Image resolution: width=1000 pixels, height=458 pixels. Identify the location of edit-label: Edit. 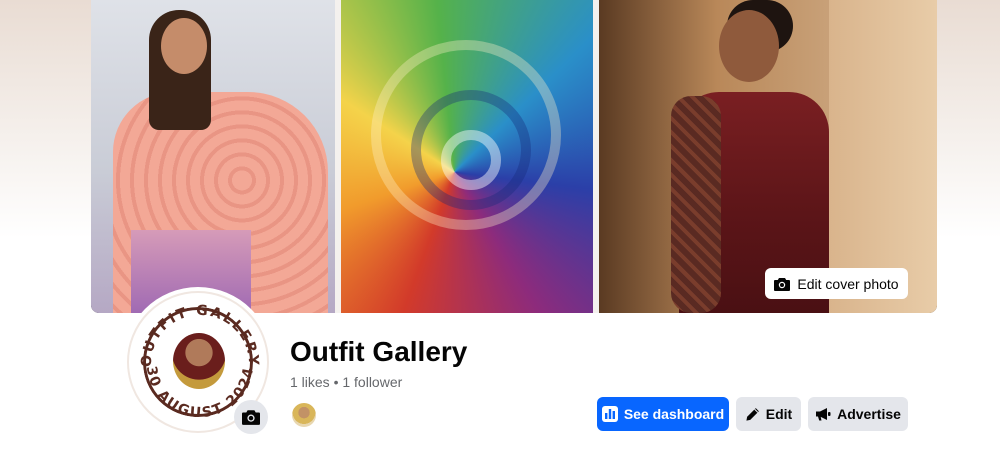
(779, 414).